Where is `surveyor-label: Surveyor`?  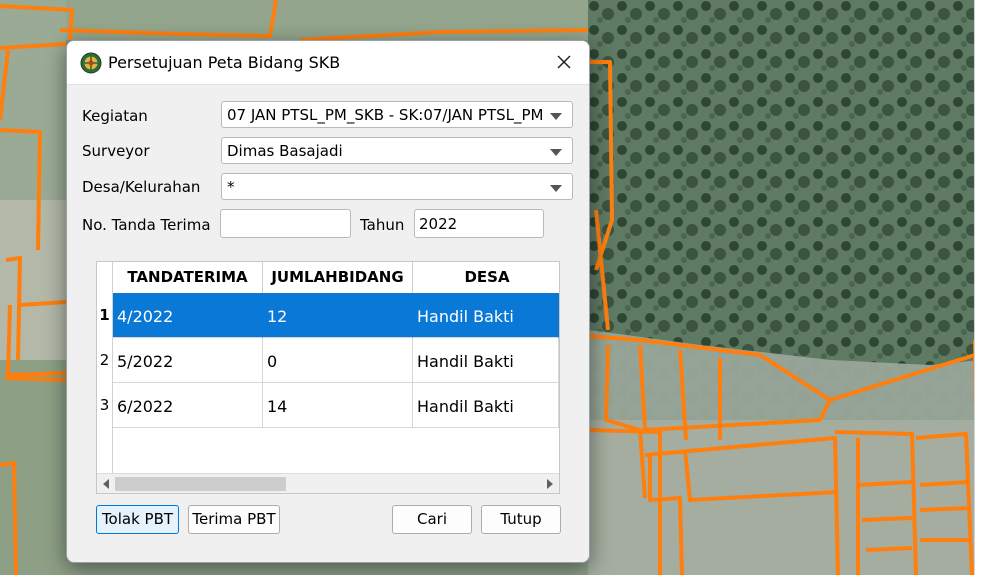 surveyor-label: Surveyor is located at coordinates (116, 151).